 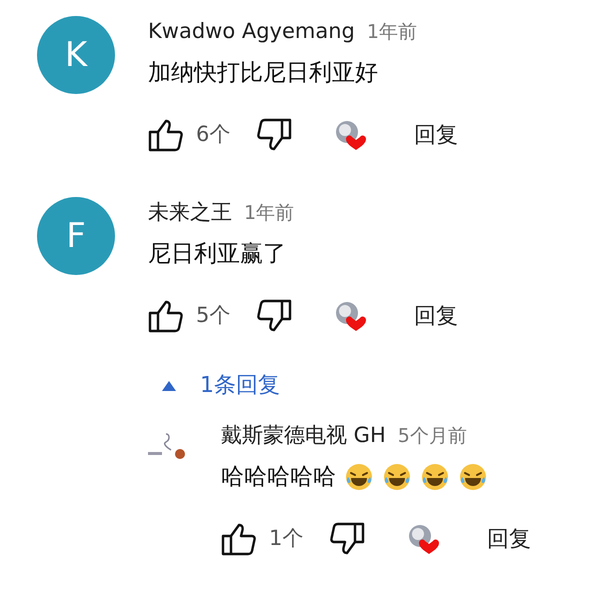 What do you see at coordinates (214, 316) in the screenshot?
I see `like-count: 5个` at bounding box center [214, 316].